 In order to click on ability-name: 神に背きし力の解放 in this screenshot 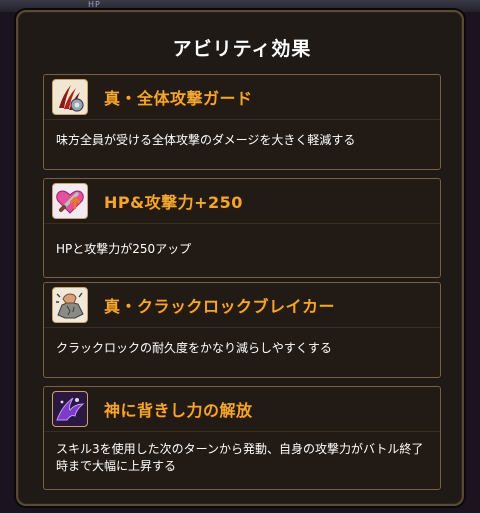, I will do `click(178, 410)`.